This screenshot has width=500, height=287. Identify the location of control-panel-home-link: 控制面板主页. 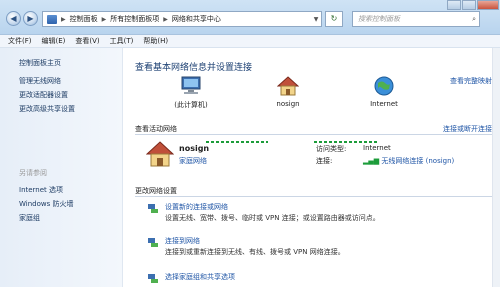
(70, 63).